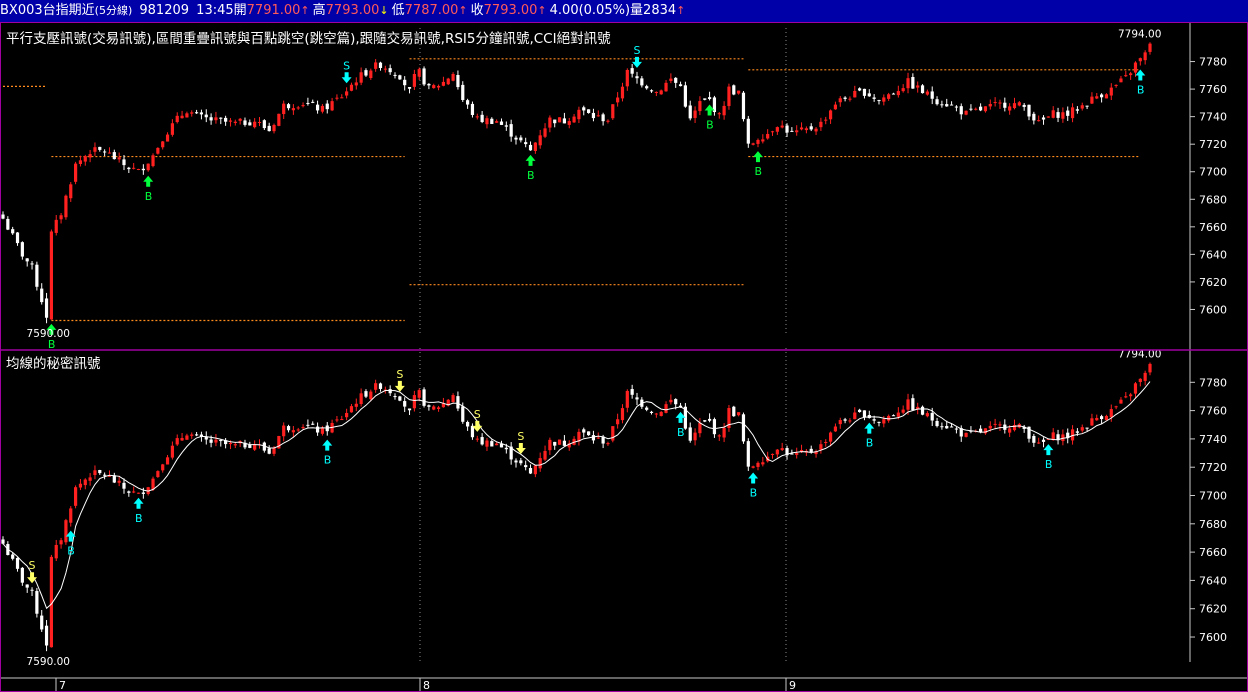 The image size is (1248, 692). Describe the element at coordinates (1213, 144) in the screenshot. I see `price-tick-label: 7720` at that location.